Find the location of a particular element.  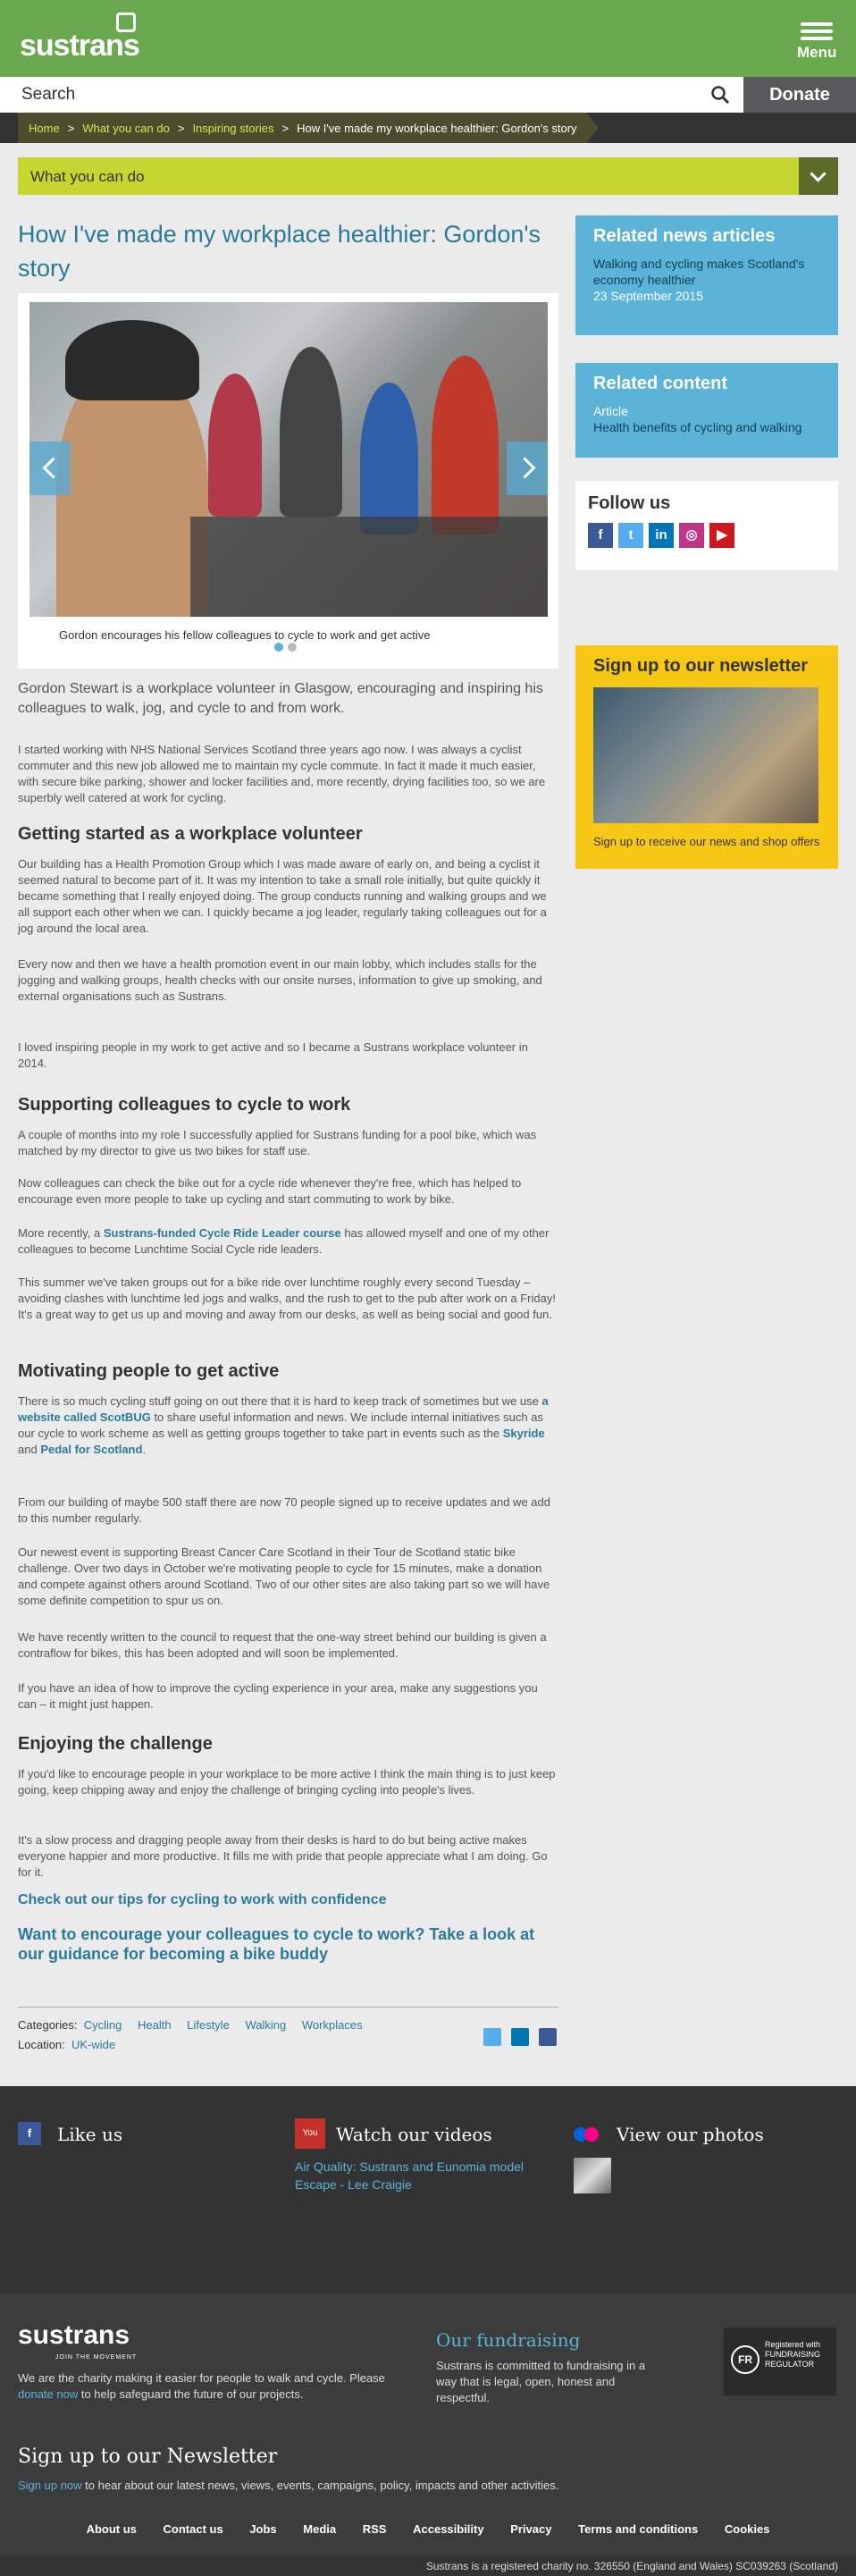

footer-logo: sustrans is located at coordinates (74, 2336).